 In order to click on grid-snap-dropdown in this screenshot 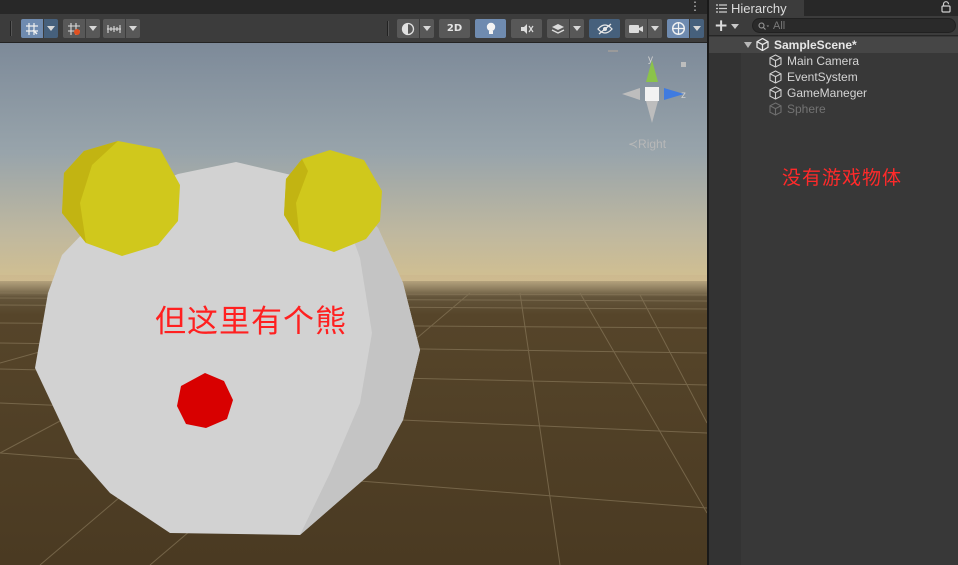, I will do `click(51, 28)`.